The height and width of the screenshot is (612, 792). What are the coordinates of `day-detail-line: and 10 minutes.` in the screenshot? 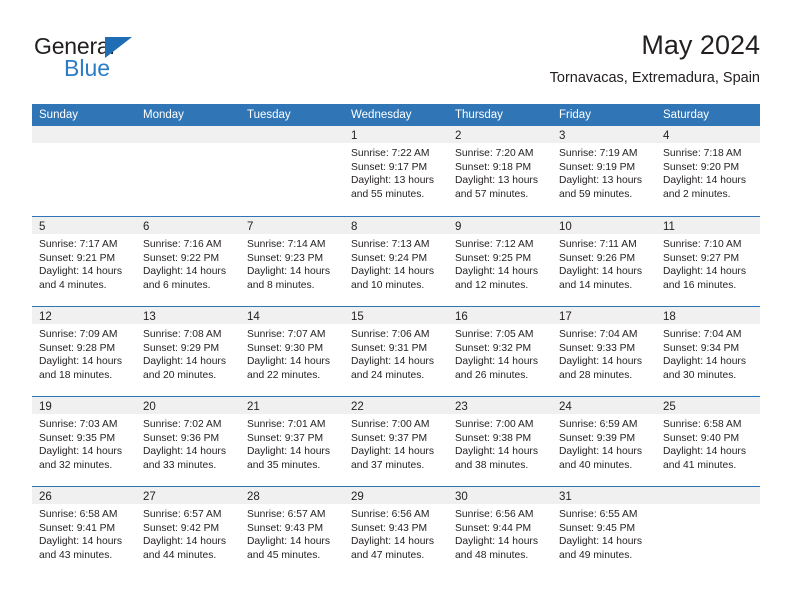 It's located at (388, 285).